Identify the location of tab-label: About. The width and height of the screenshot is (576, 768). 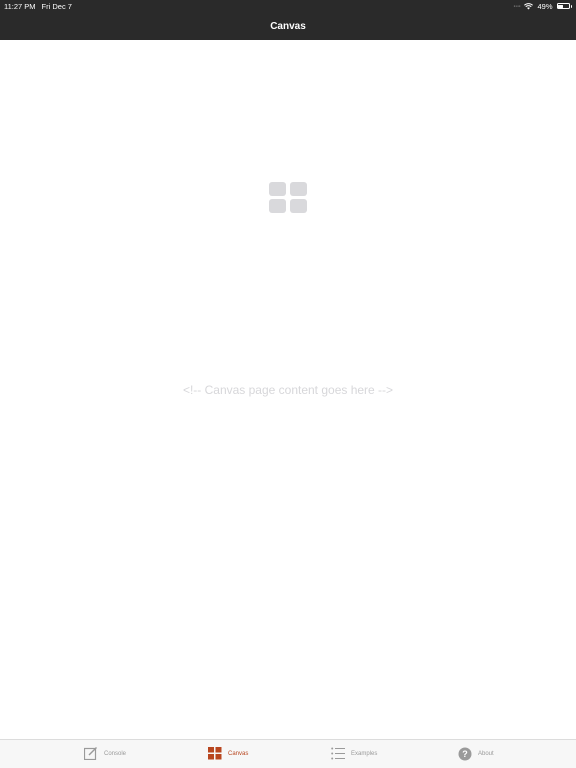
(486, 754).